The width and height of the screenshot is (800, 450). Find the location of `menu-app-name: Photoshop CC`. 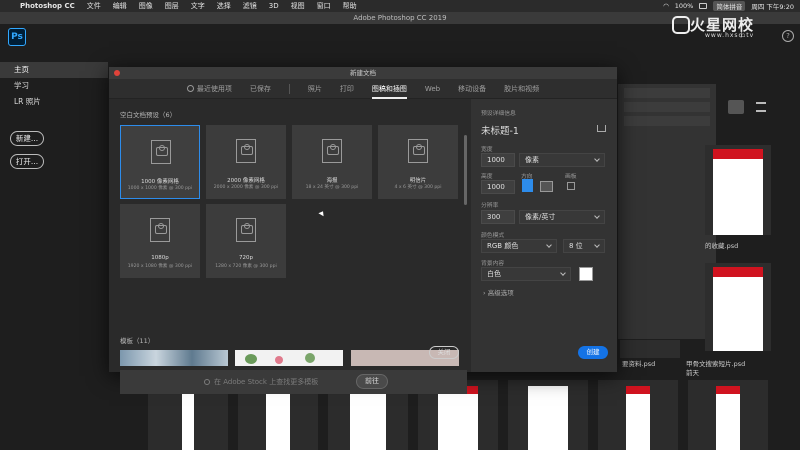

menu-app-name: Photoshop CC is located at coordinates (47, 6).